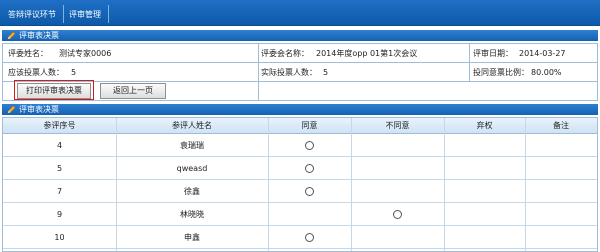 Image resolution: width=600 pixels, height=252 pixels. I want to click on col-header-disagree: 不同意, so click(397, 125).